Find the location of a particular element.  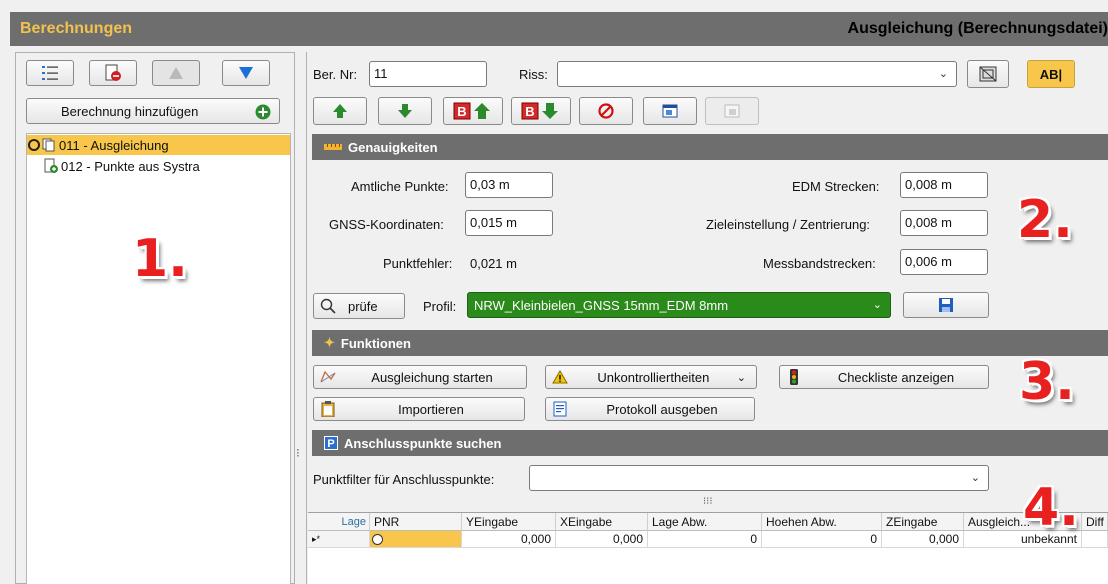

panel-splitter: ⁝ is located at coordinates (300, 458).